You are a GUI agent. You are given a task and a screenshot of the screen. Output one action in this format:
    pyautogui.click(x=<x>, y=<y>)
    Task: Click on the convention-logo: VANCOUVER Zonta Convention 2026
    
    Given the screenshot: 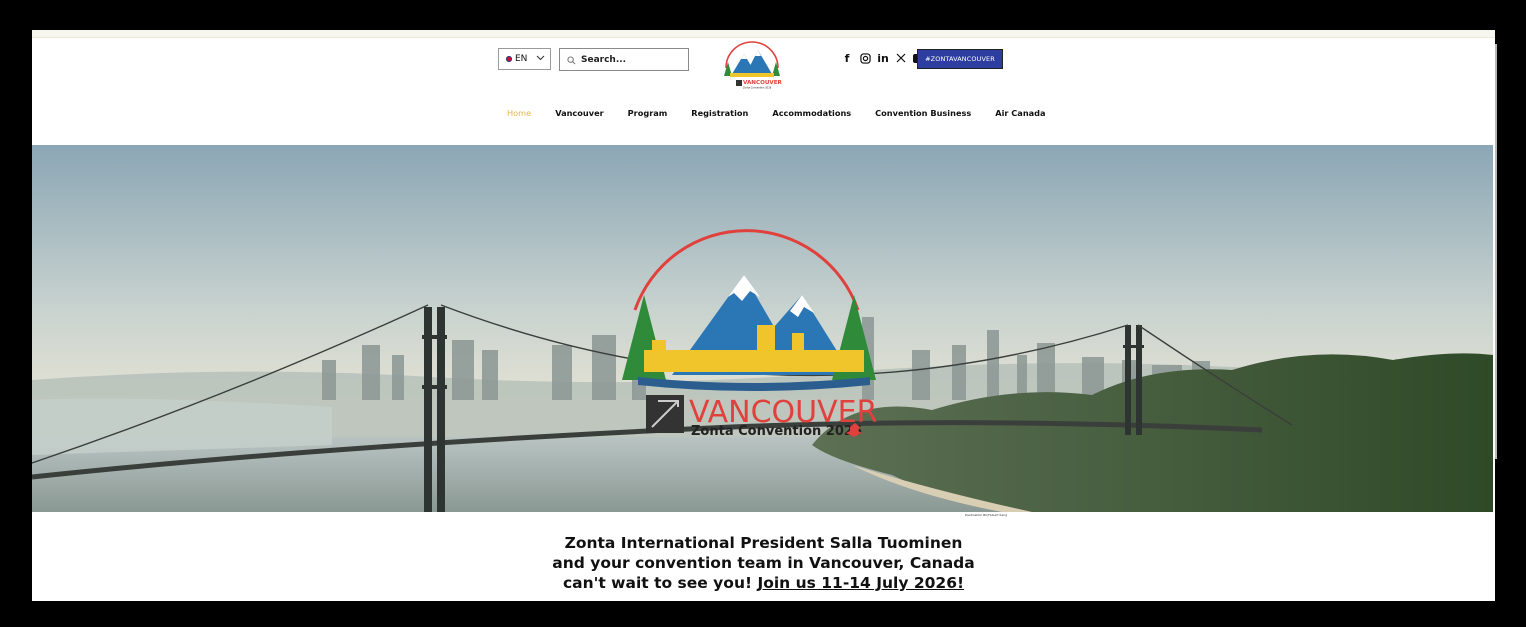 What is the action you would take?
    pyautogui.click(x=752, y=66)
    